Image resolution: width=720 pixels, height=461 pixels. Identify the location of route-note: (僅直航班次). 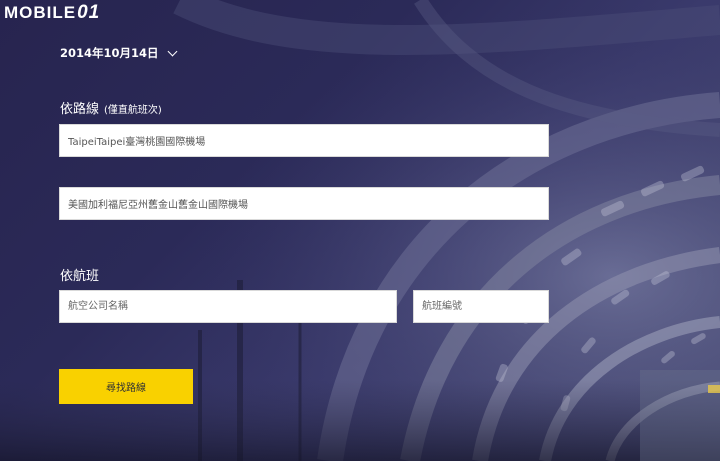
(133, 110).